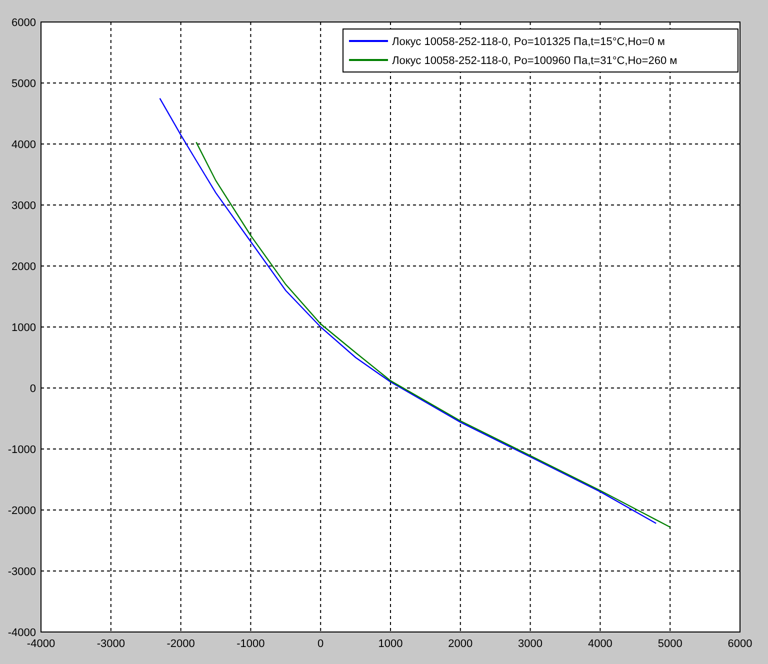 This screenshot has height=664, width=768. What do you see at coordinates (535, 61) in the screenshot?
I see `legend-text: Локус 10058-252-118-0, Po=100960 Па,t=31°C,Ho=260 м` at bounding box center [535, 61].